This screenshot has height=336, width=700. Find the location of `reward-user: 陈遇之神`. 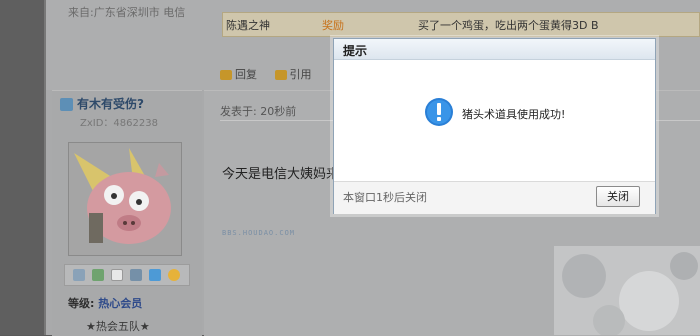

reward-user: 陈遇之神 is located at coordinates (248, 25).